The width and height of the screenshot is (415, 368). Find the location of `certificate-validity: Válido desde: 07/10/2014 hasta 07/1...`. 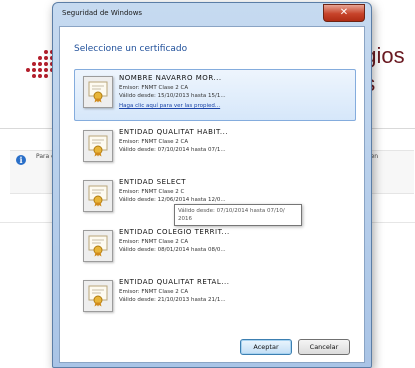

certificate-validity: Válido desde: 07/10/2014 hasta 07/1... is located at coordinates (172, 150).